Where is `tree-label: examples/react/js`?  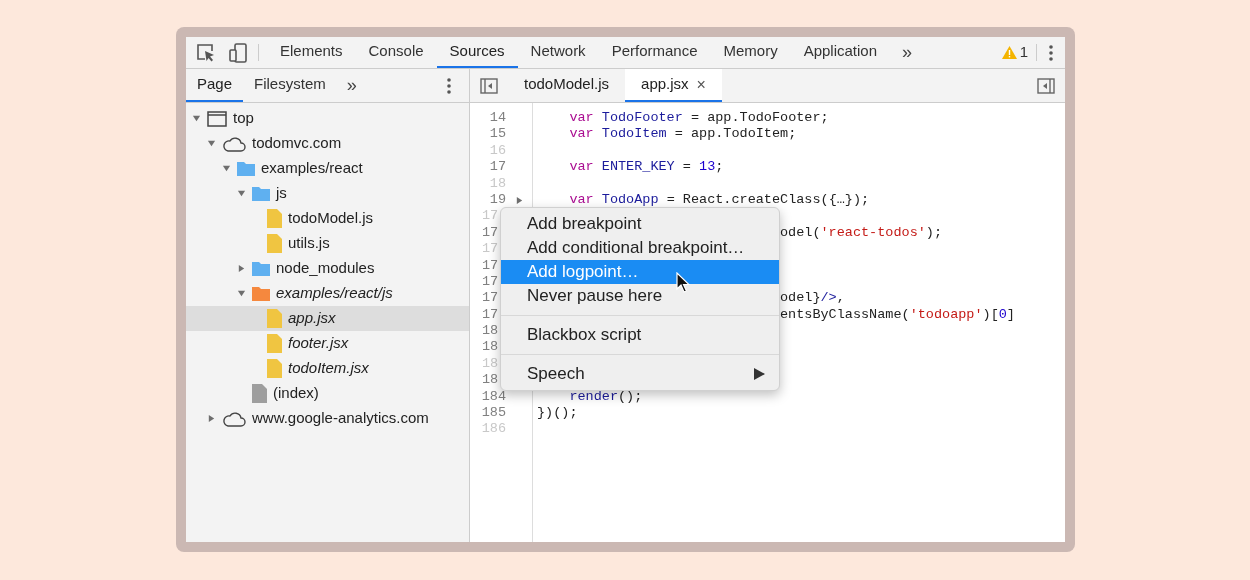
tree-label: examples/react/js is located at coordinates (334, 293).